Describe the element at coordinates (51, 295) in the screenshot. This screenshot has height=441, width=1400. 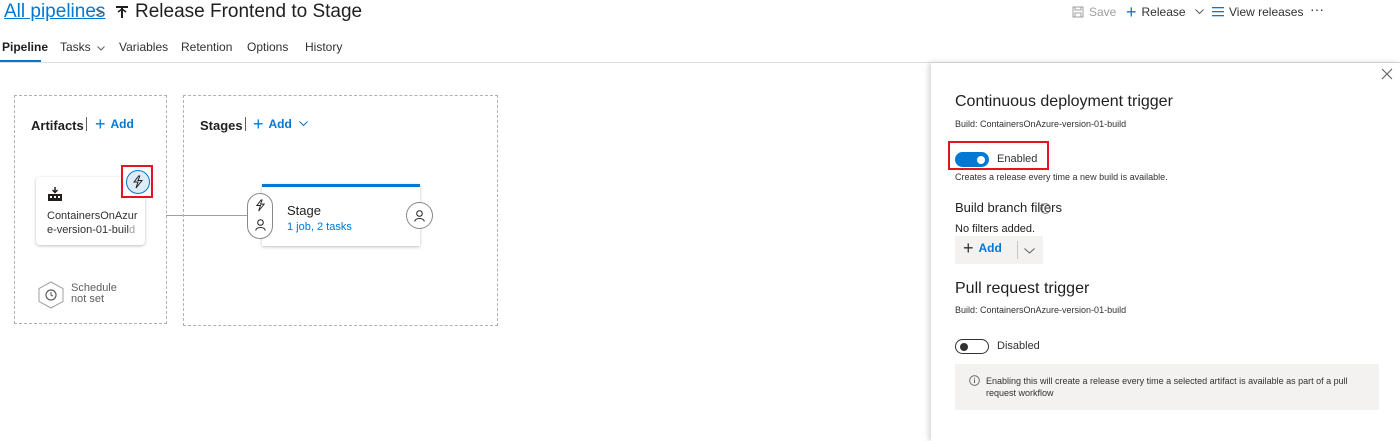
I see `schedule-button` at that location.